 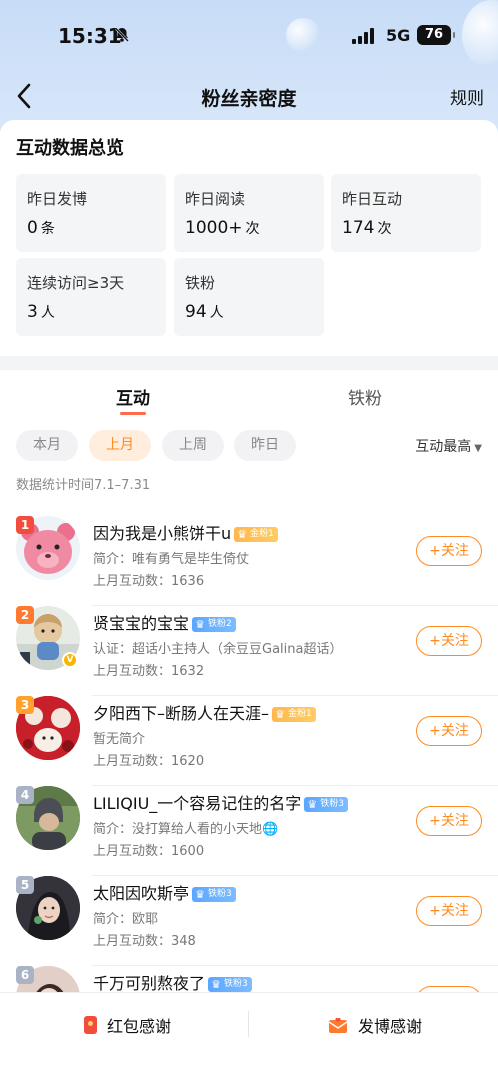 I want to click on page-title: 粉丝亲密度, so click(x=249, y=99).